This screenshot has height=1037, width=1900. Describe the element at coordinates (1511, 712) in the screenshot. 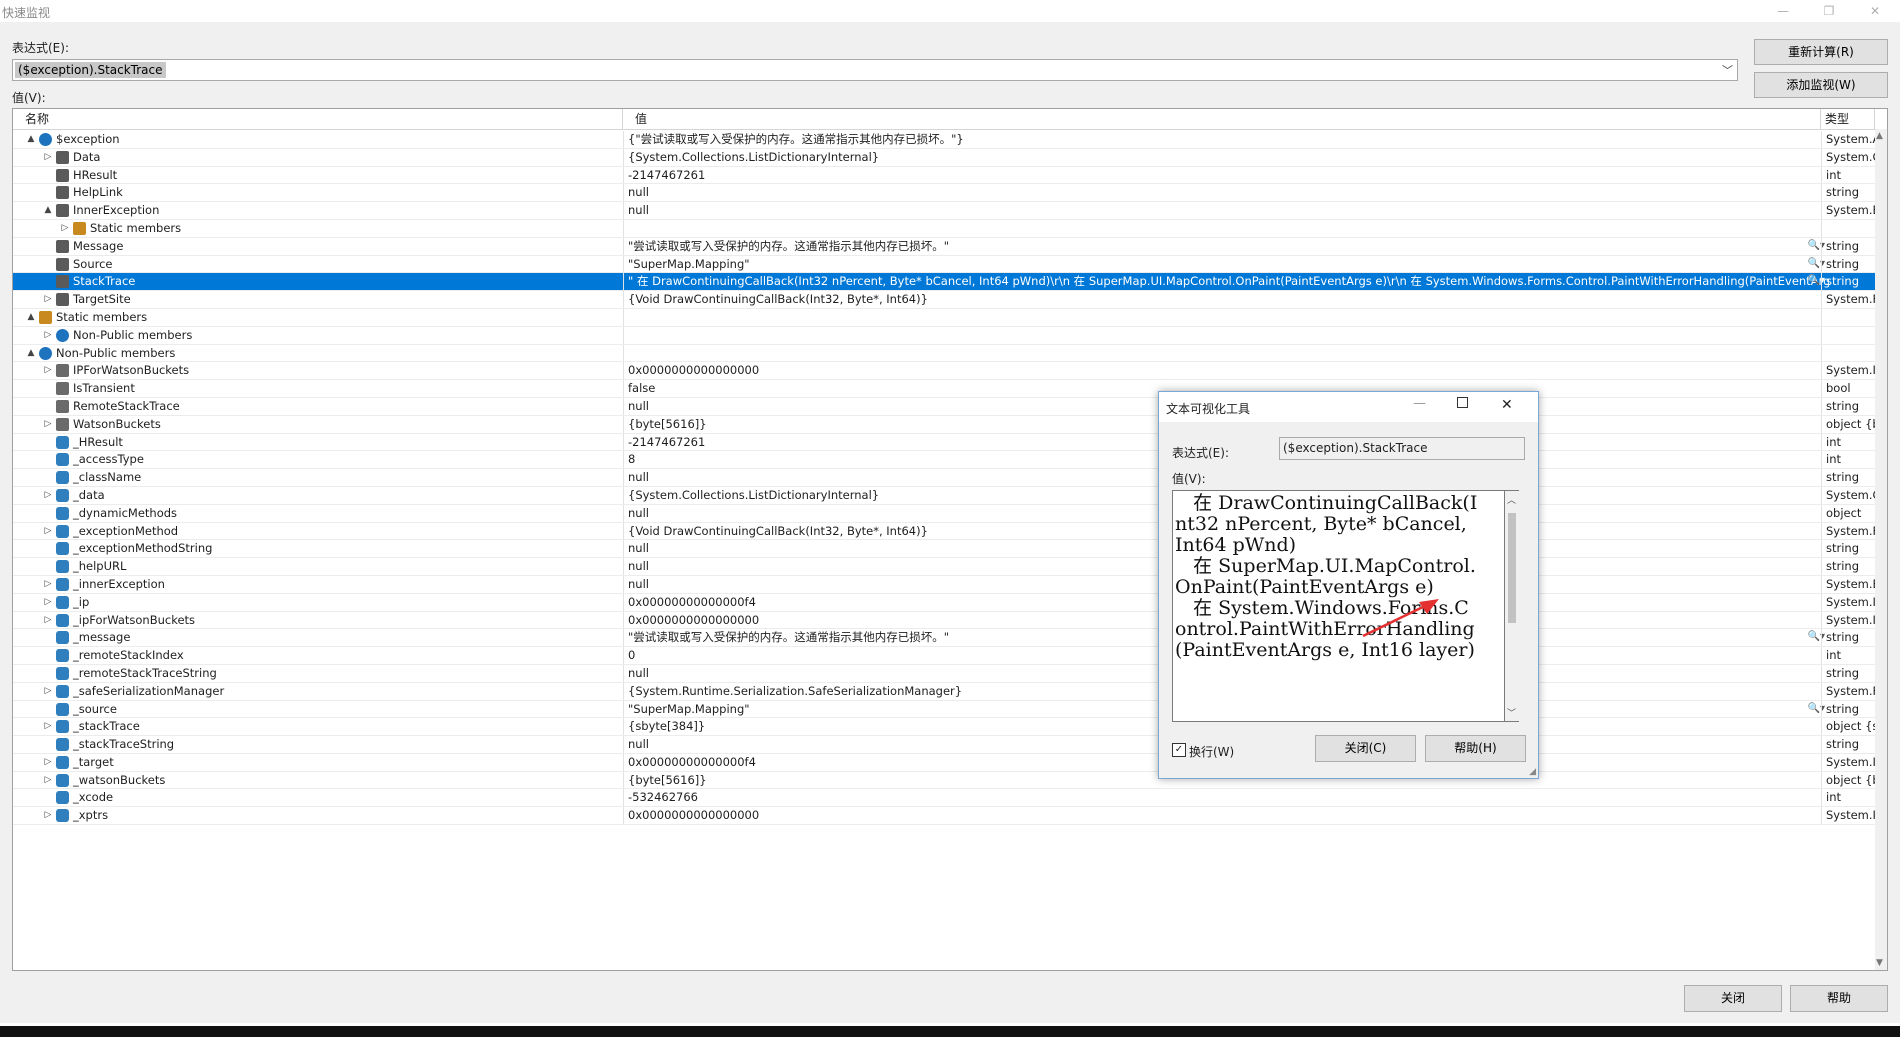

I see `scroll-down-icon: ﹀` at that location.